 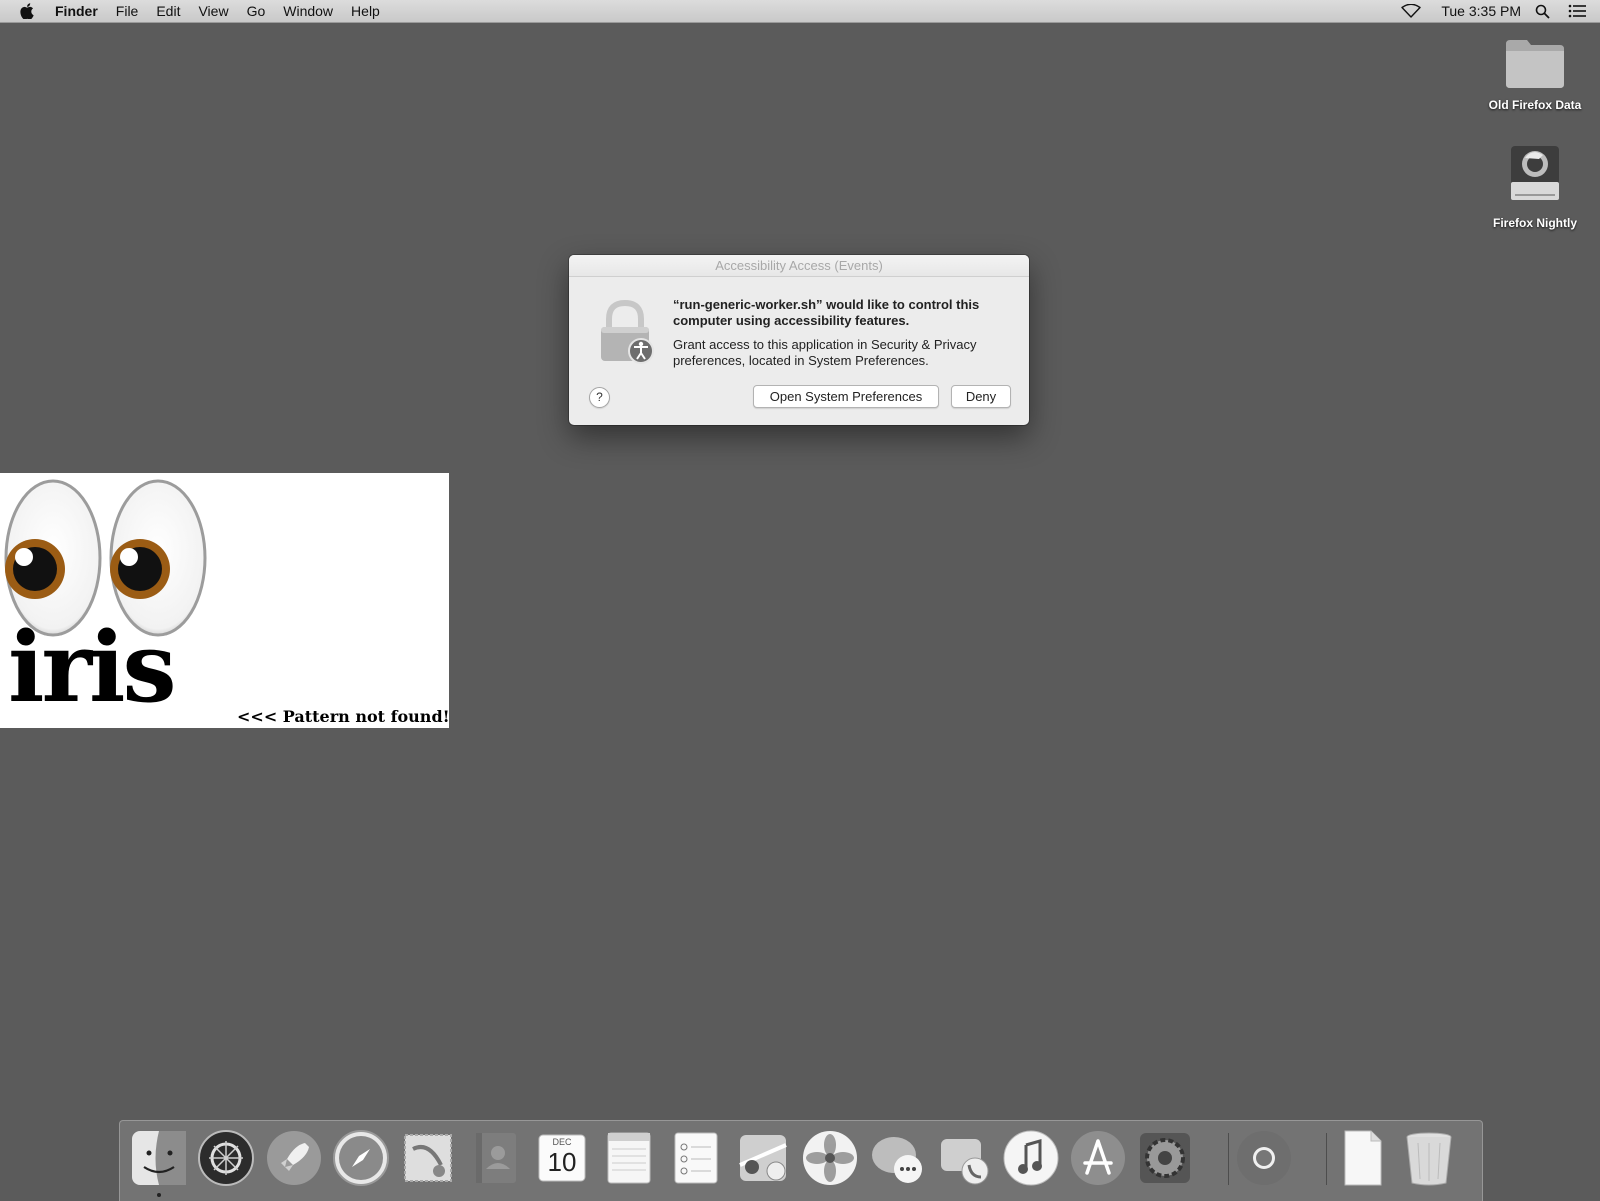 What do you see at coordinates (159, 1195) in the screenshot?
I see `running-indicator` at bounding box center [159, 1195].